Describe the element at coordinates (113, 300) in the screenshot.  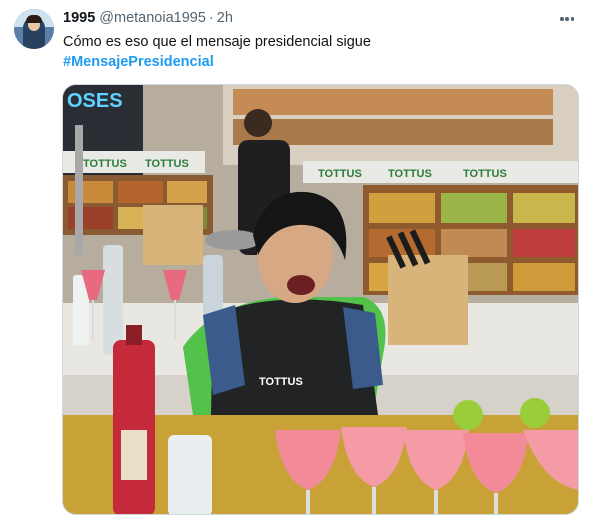
I see `bottle` at that location.